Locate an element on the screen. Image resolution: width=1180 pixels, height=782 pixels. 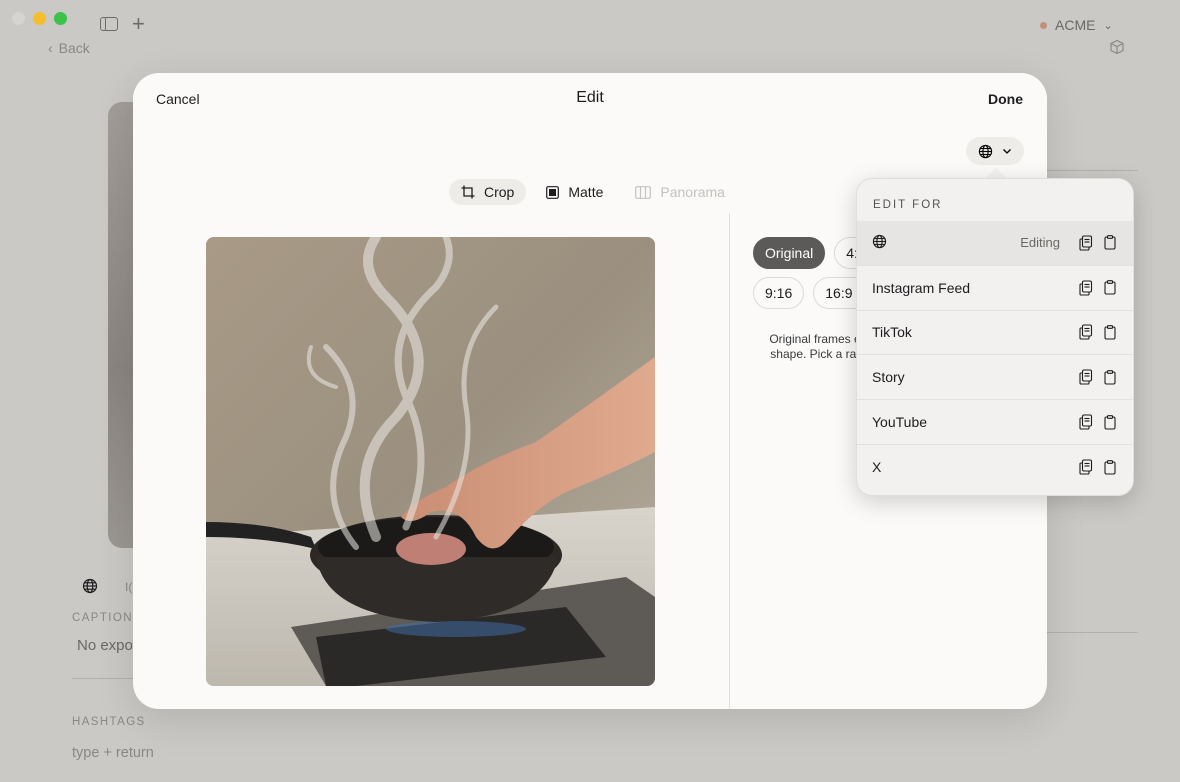
platform-item-label: Instagram Feed is located at coordinates (921, 287).